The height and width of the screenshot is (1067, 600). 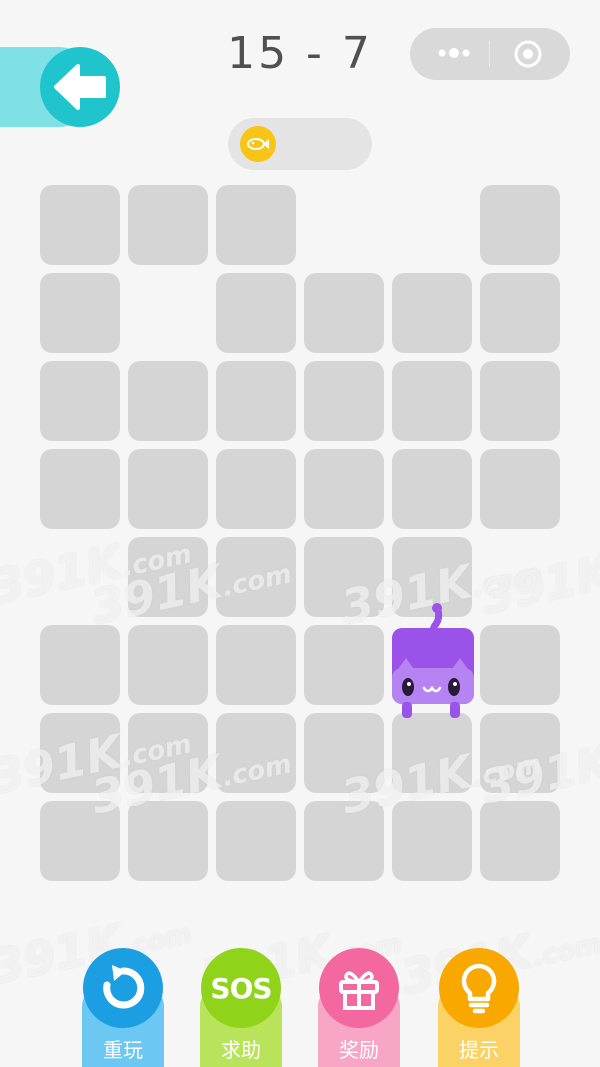 I want to click on reward-button: 奖励, so click(x=359, y=1007).